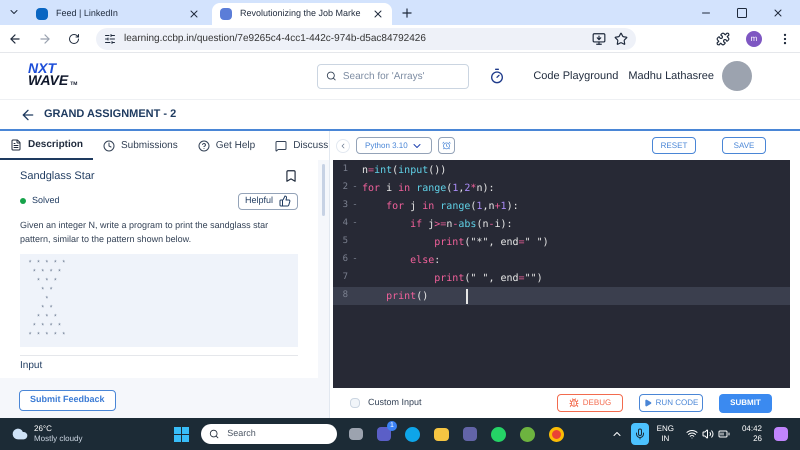 This screenshot has width=800, height=450. I want to click on reset-button: RESET, so click(674, 145).